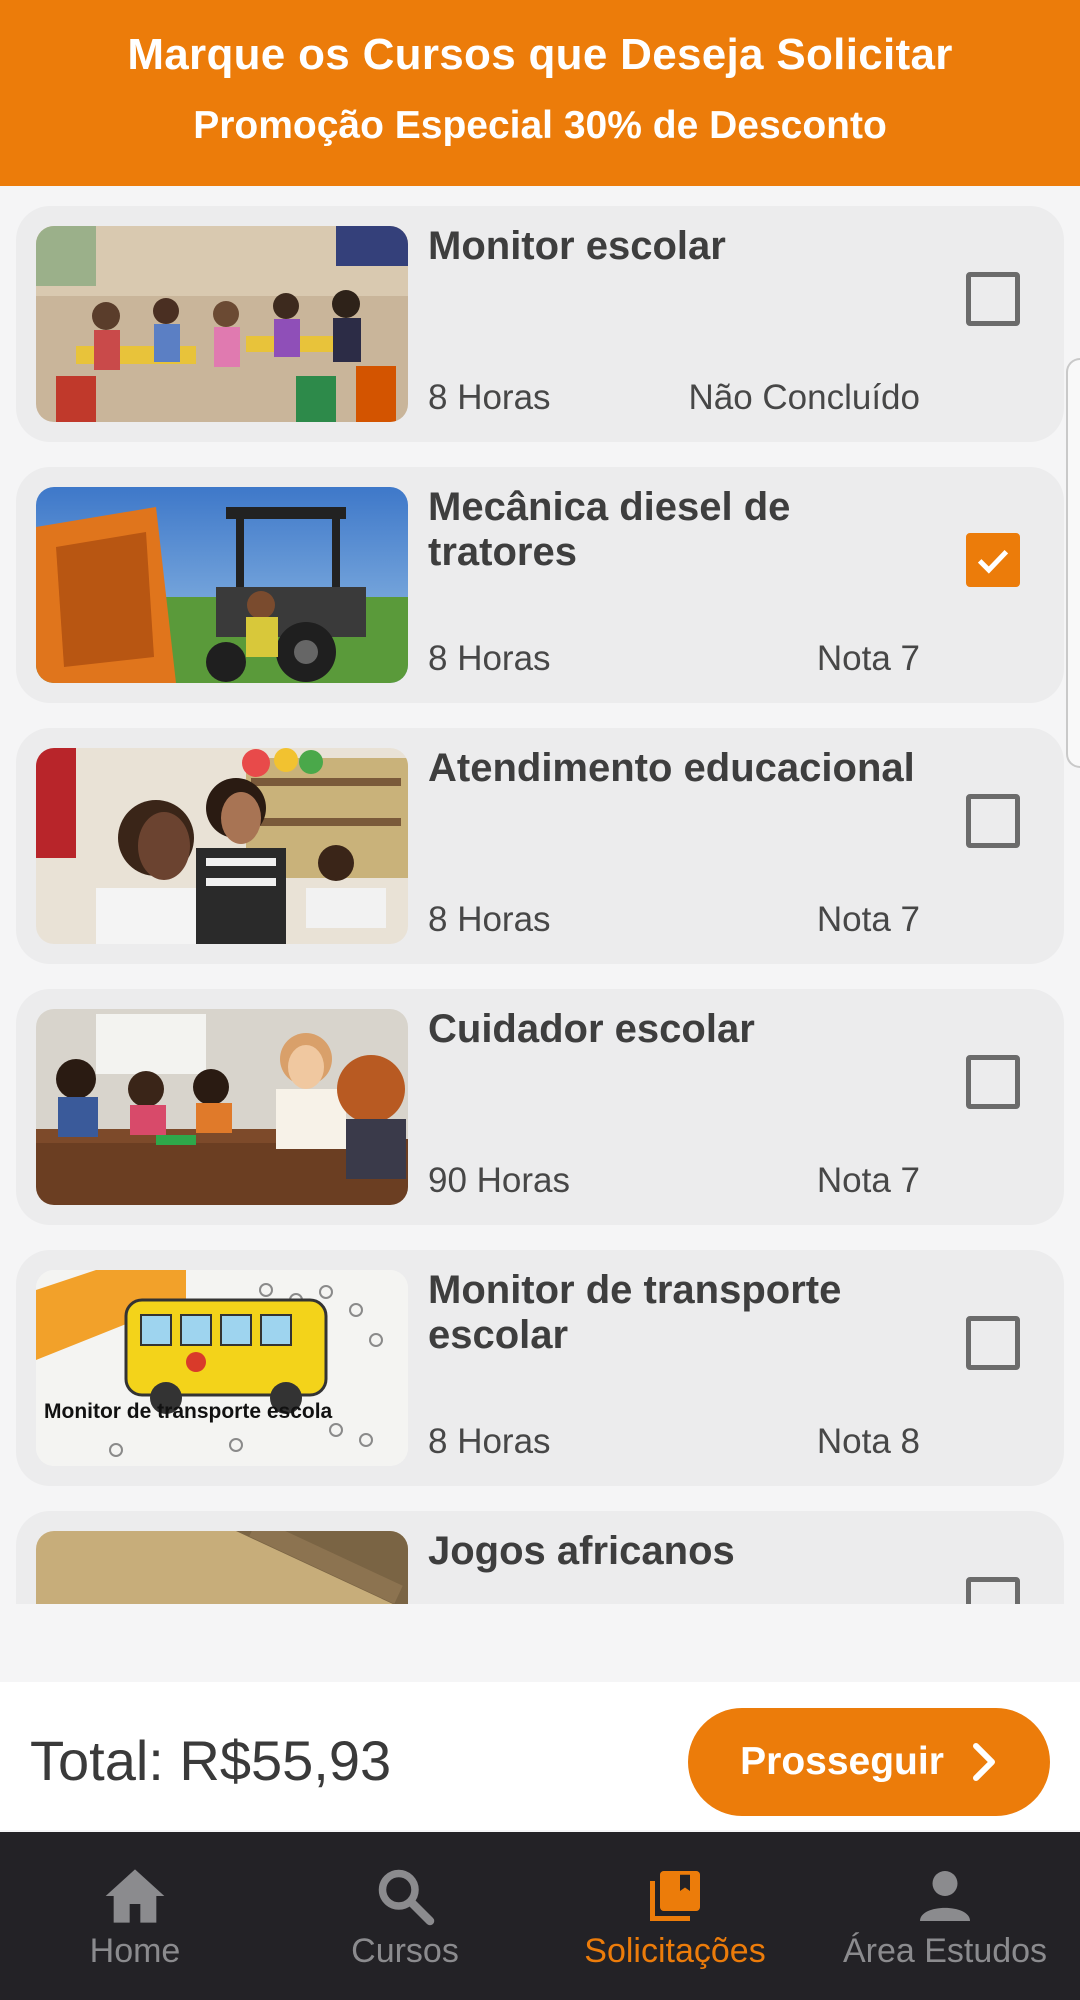 The width and height of the screenshot is (1080, 2000). I want to click on library-books-icon, so click(675, 1896).